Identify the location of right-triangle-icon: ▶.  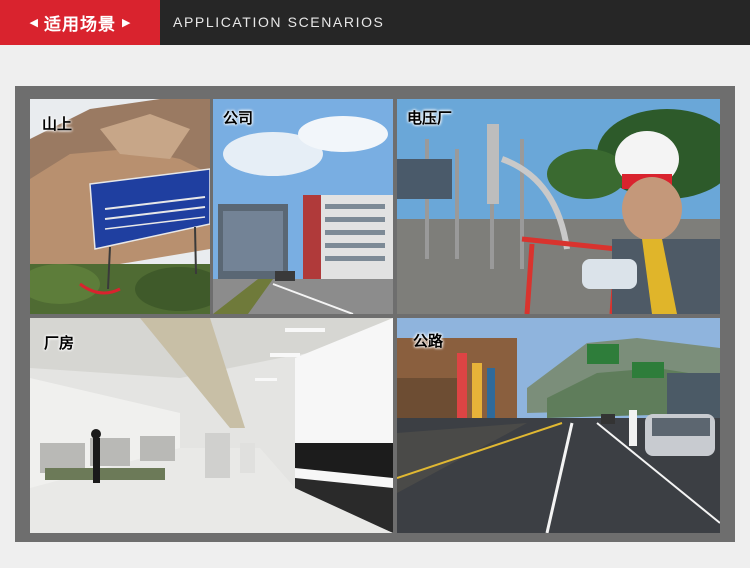
(126, 22).